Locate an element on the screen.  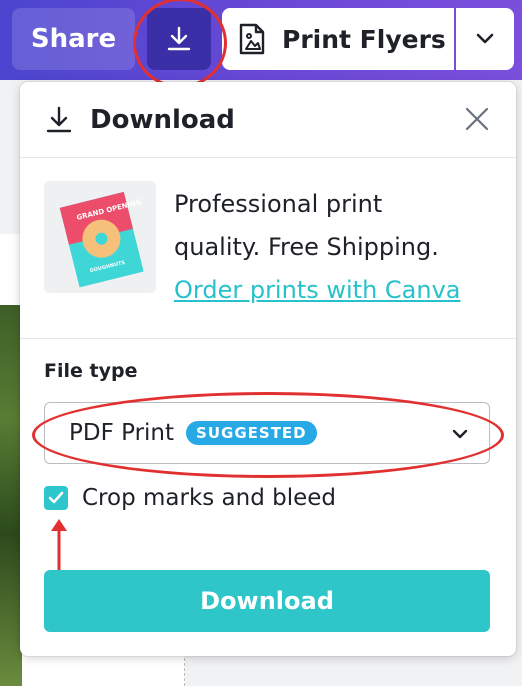
crop-marks-checkbox is located at coordinates (56, 498).